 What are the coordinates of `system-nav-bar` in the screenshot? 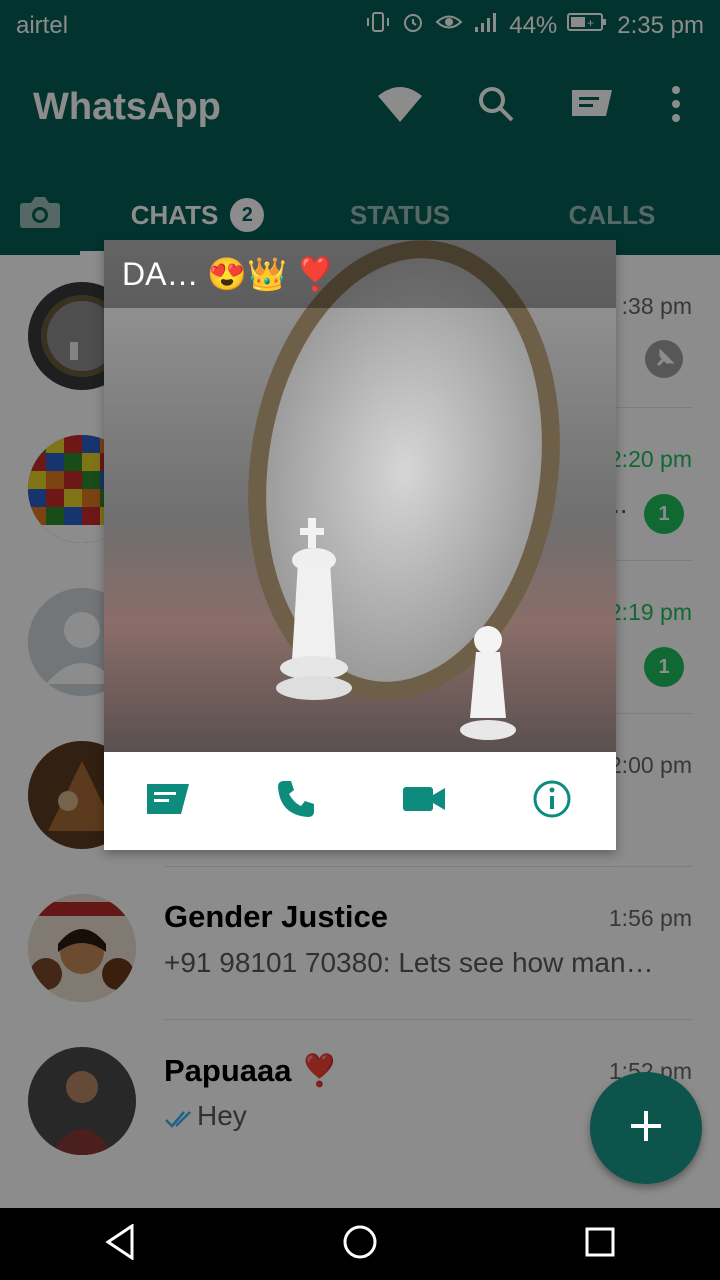 It's located at (360, 1244).